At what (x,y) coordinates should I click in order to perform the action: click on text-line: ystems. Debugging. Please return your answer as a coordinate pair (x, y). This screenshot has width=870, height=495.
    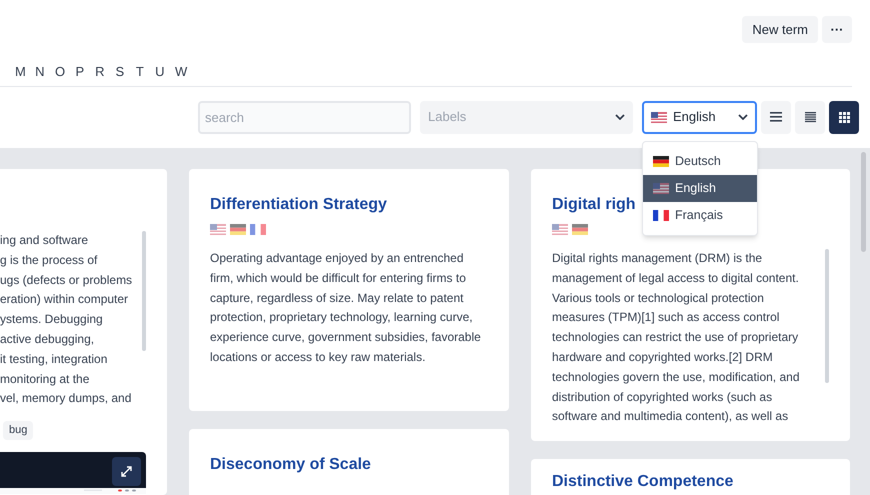
    Looking at the image, I should click on (52, 319).